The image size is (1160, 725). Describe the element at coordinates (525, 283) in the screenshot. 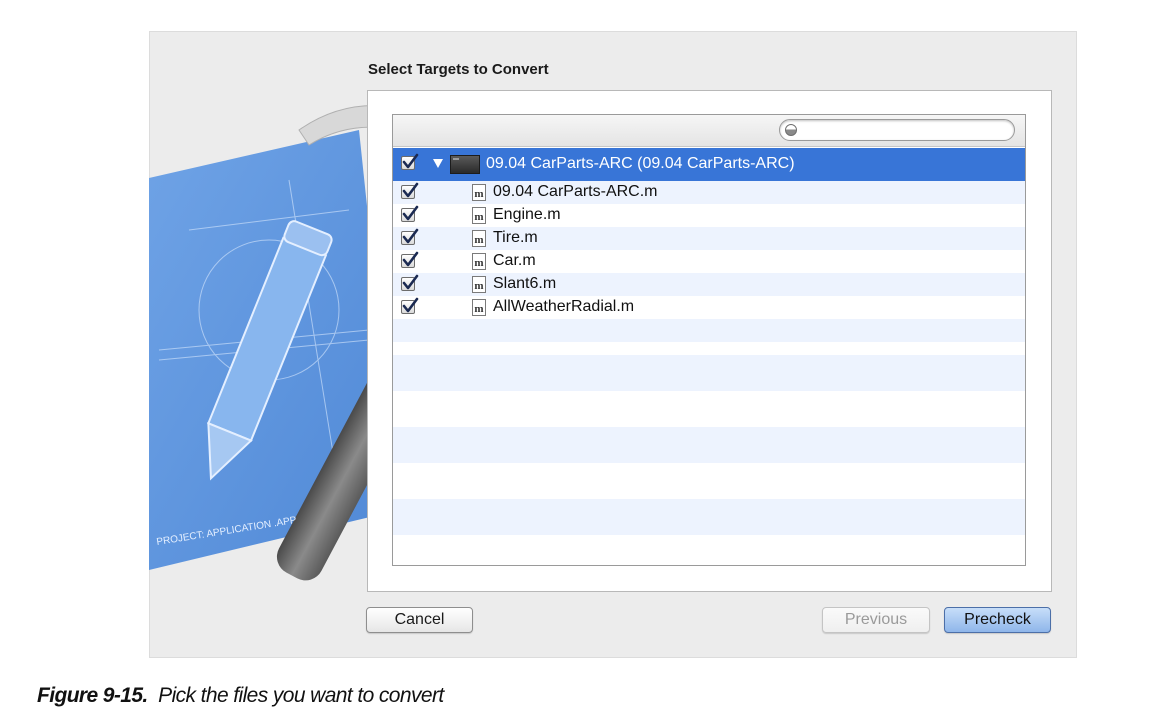

I see `file-label: Slant6.m` at that location.